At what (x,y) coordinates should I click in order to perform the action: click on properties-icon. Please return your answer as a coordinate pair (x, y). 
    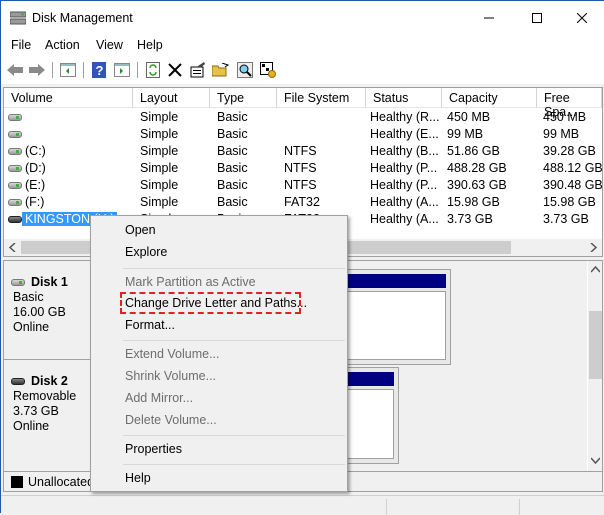
    Looking at the image, I should click on (197, 70).